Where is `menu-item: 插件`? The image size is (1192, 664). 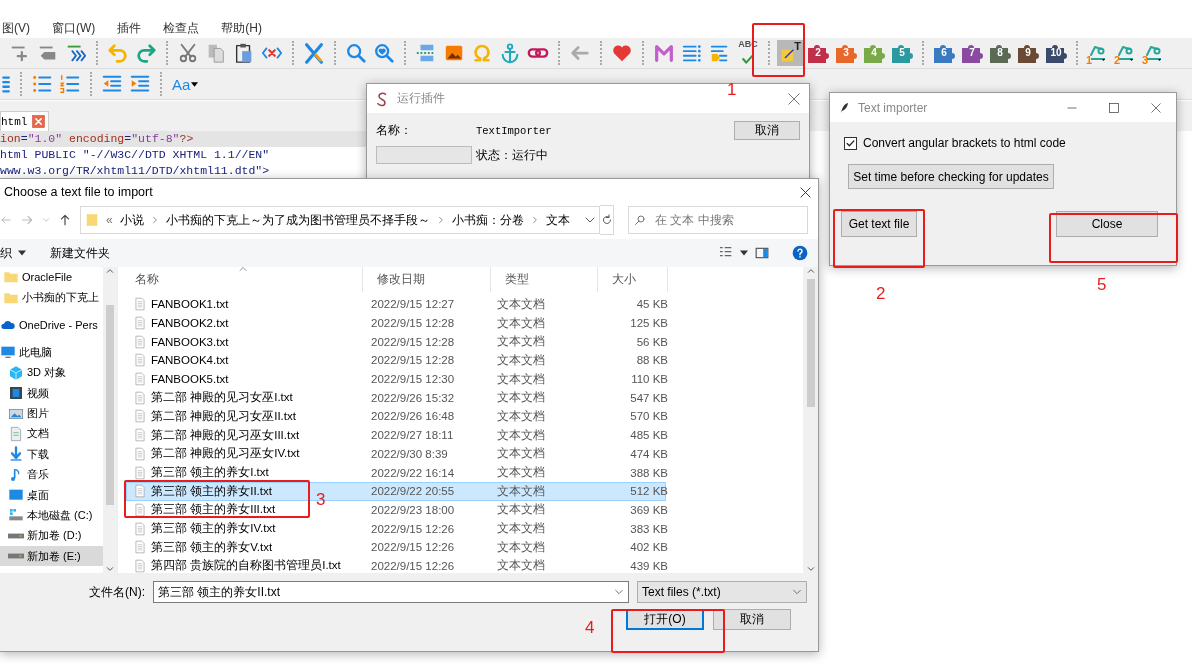 menu-item: 插件 is located at coordinates (129, 28).